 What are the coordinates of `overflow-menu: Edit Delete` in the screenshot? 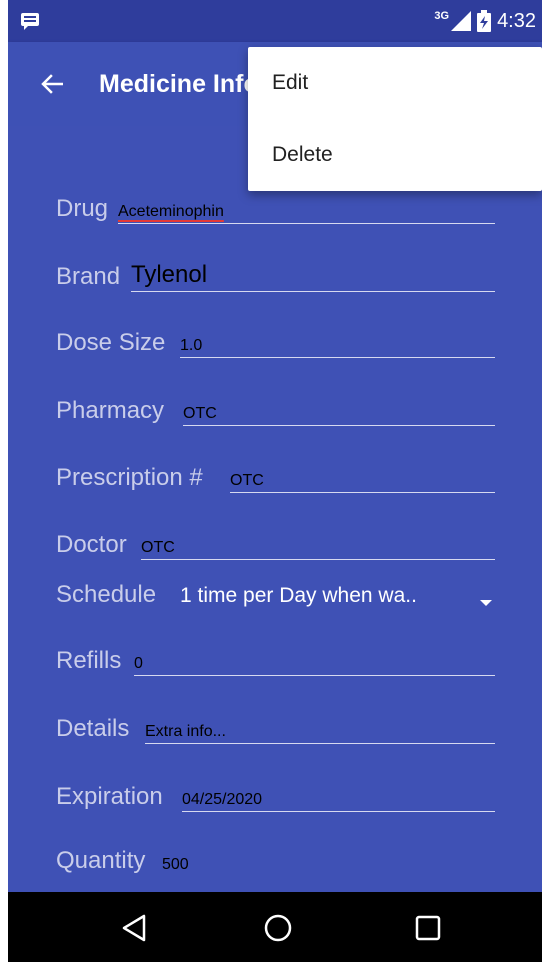 It's located at (395, 119).